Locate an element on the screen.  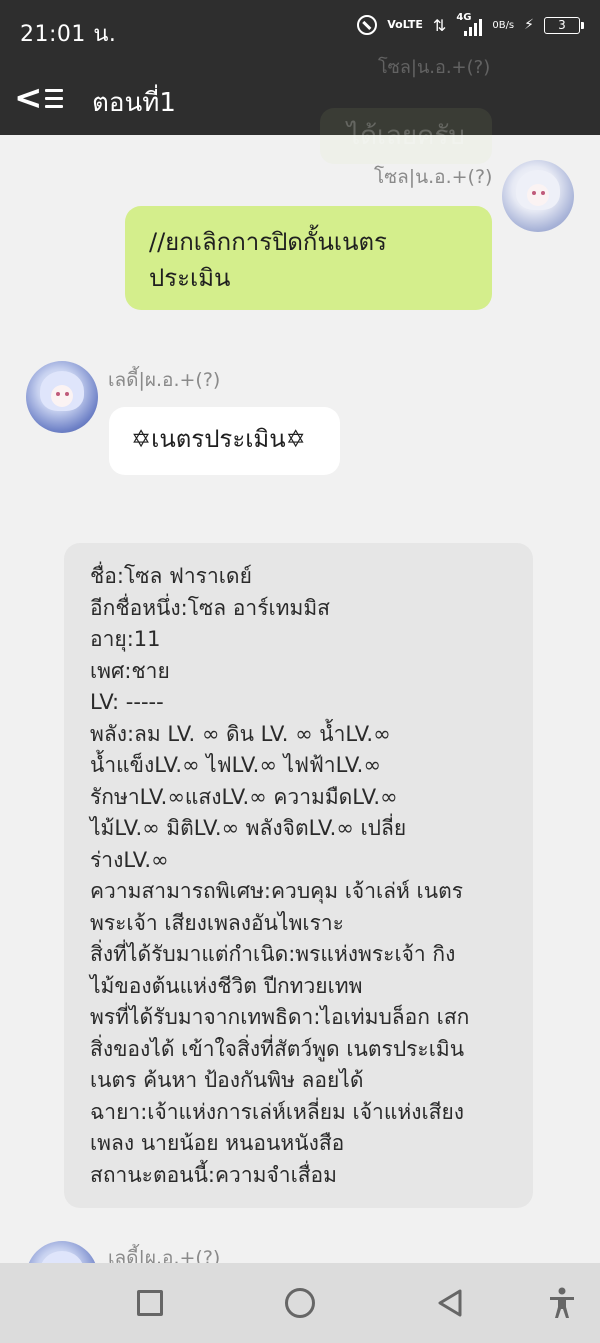
status-line: น้ำแข็งLV.∞ ไฟLV.∞ ไฟฟ้าLV.∞ is located at coordinates (235, 765).